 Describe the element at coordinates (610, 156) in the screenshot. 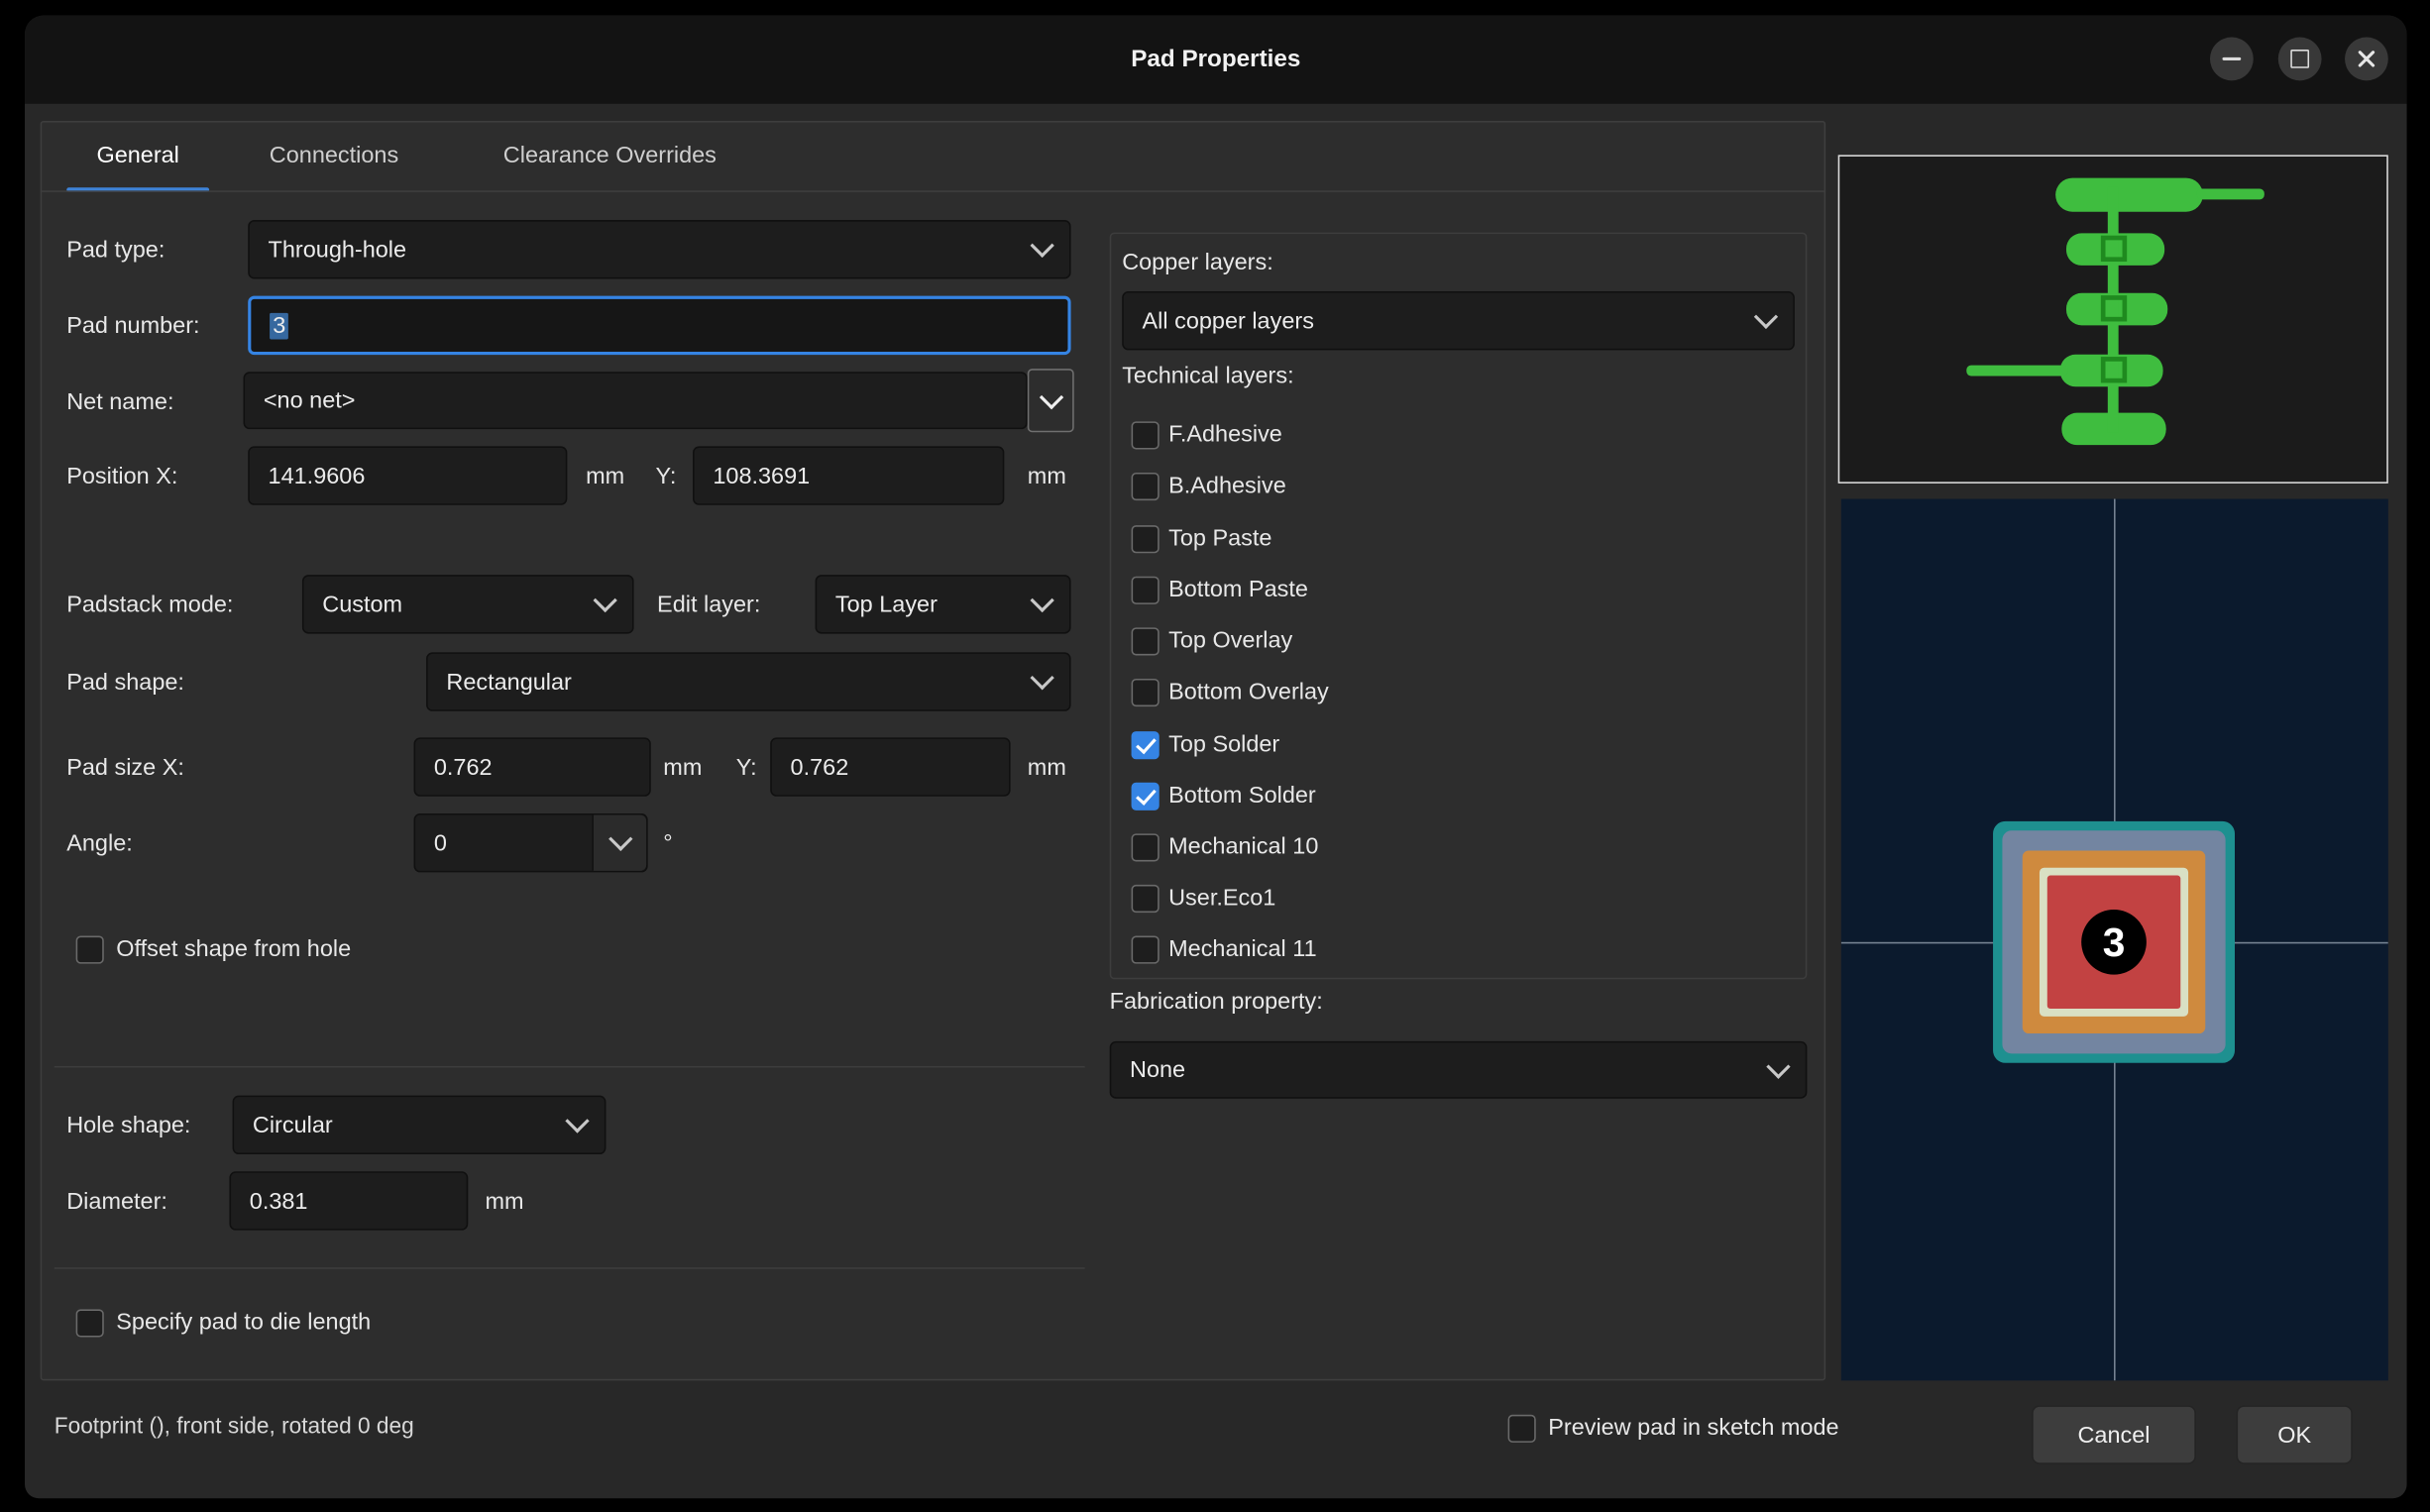

I see `tab-clearance-overrides: Clearance Overrides` at that location.